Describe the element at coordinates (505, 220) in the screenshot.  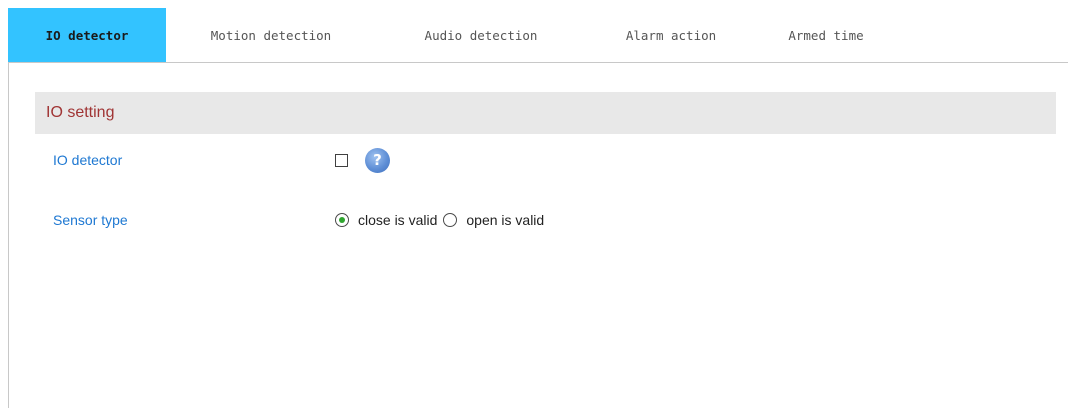
I see `open-is-valid-label: open is valid` at that location.